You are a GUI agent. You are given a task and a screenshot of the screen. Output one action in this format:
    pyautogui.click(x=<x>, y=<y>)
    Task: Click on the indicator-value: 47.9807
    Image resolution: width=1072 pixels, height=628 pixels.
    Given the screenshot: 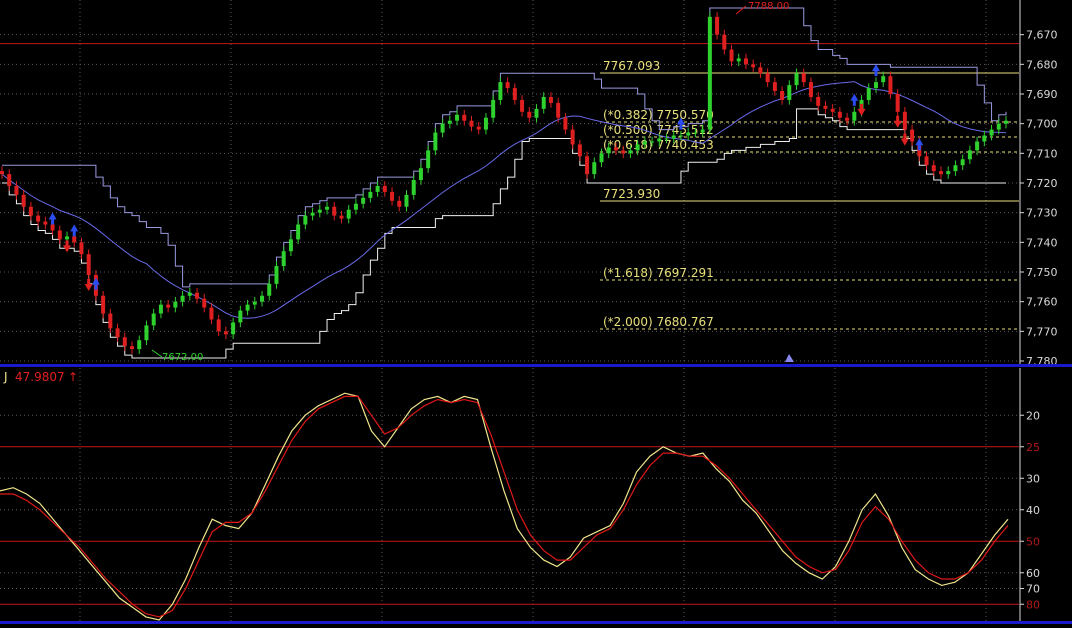 What is the action you would take?
    pyautogui.click(x=40, y=377)
    